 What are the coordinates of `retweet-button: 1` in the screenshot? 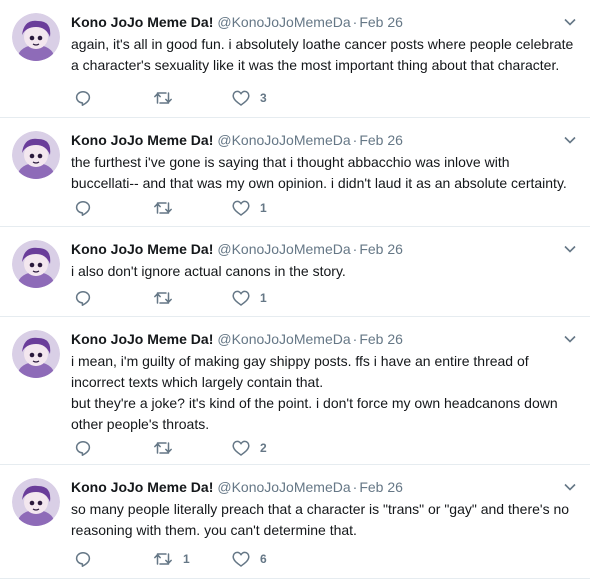 It's located at (171, 559).